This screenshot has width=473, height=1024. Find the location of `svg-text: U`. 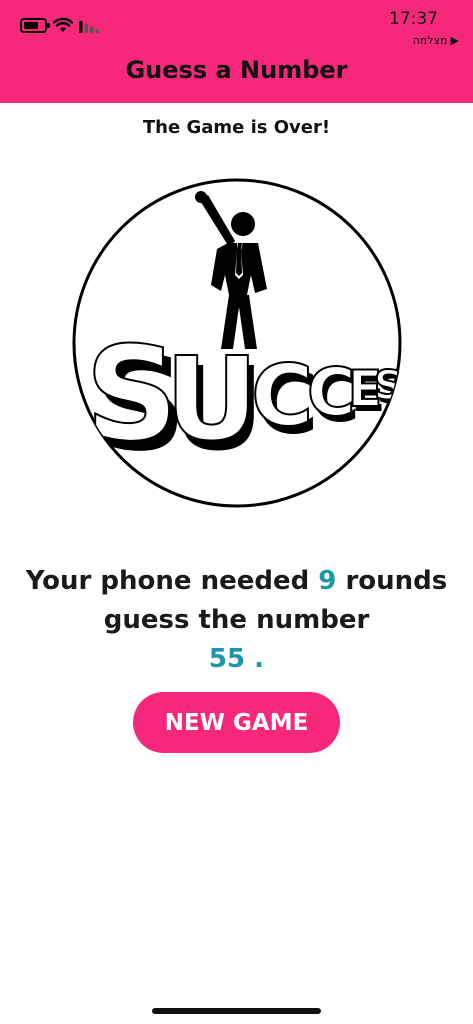

svg-text: U is located at coordinates (211, 400).